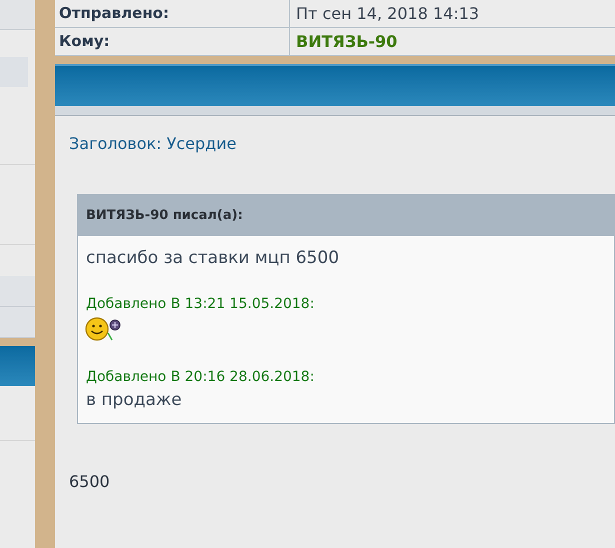  What do you see at coordinates (134, 400) in the screenshot?
I see `message-text: в продаже` at bounding box center [134, 400].